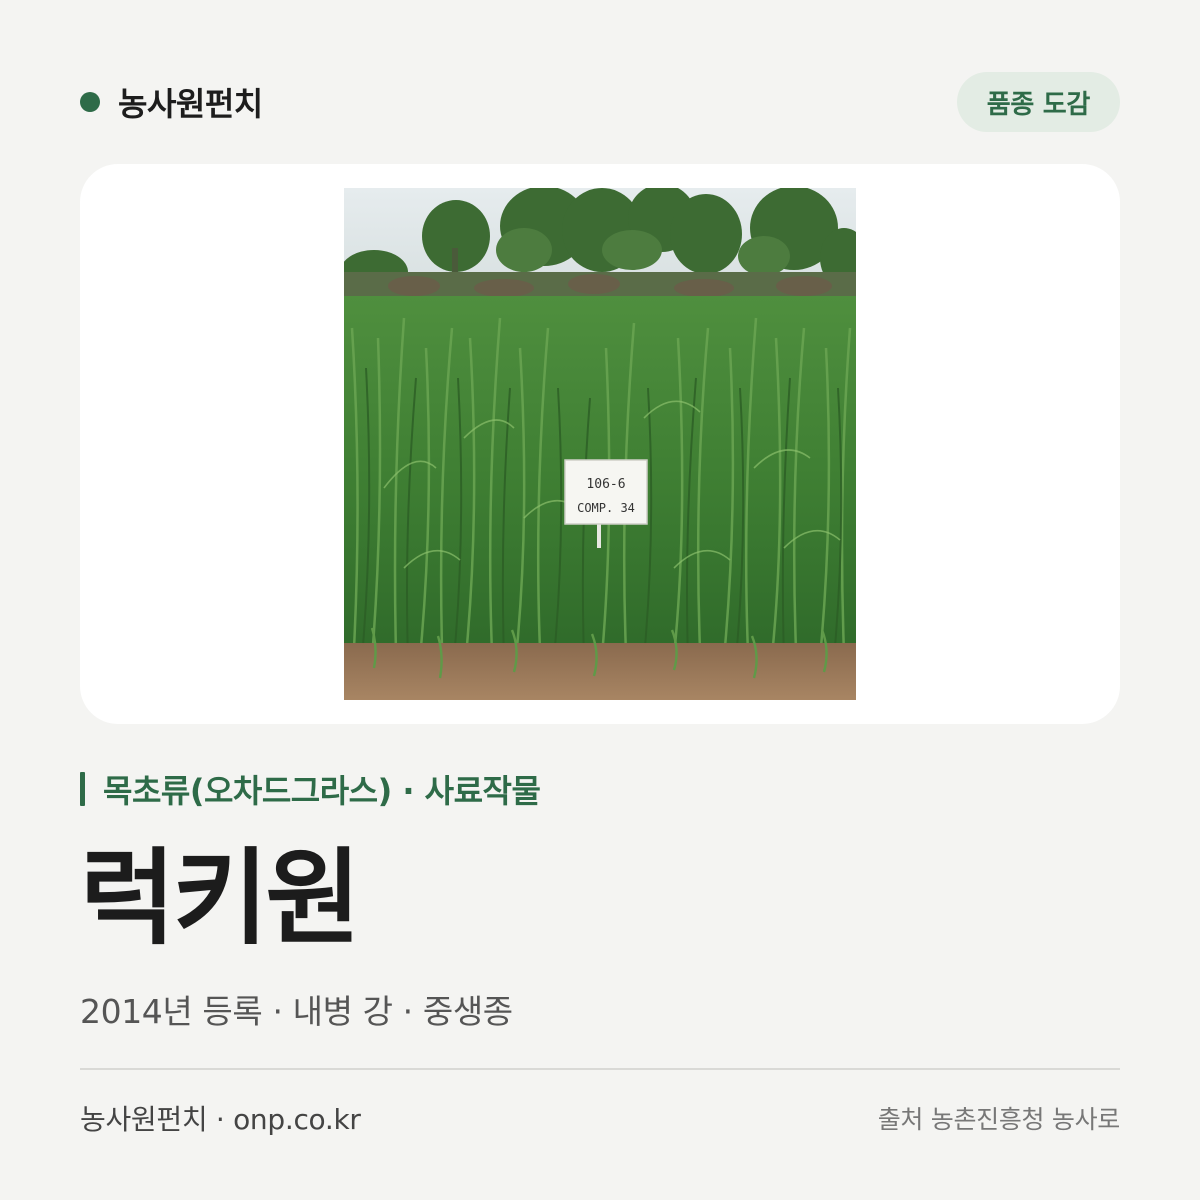 This screenshot has height=1200, width=1200. What do you see at coordinates (220, 898) in the screenshot?
I see `variety-name: 럭키원` at bounding box center [220, 898].